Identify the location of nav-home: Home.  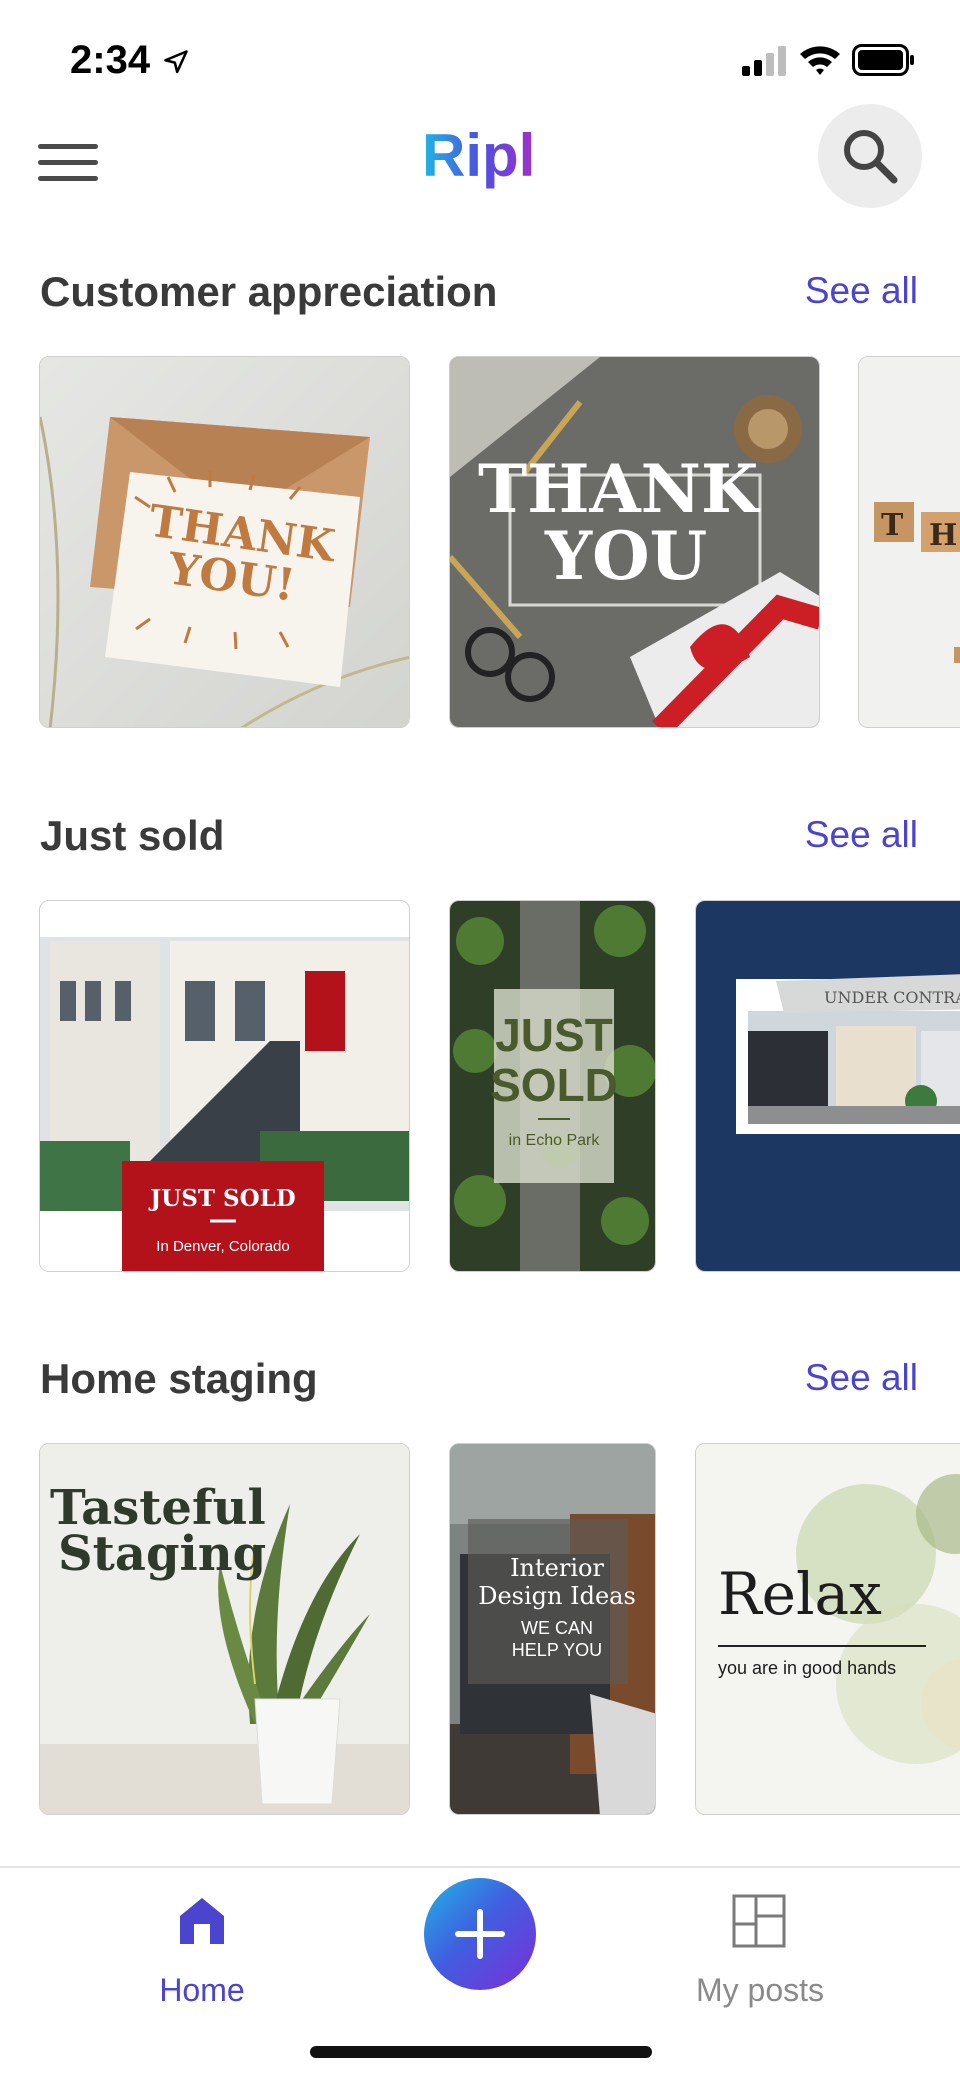
(202, 1946).